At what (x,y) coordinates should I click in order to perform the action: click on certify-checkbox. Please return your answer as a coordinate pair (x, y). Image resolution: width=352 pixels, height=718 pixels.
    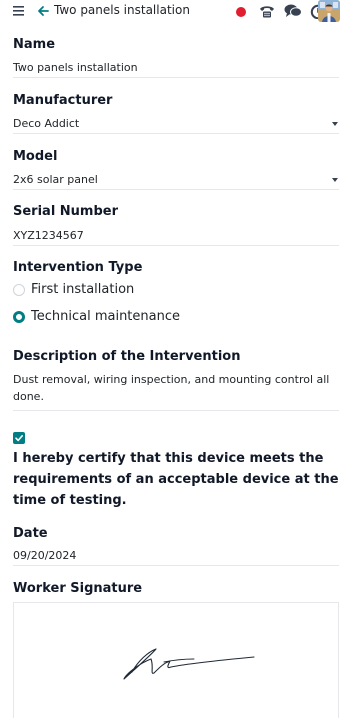
    Looking at the image, I should click on (19, 438).